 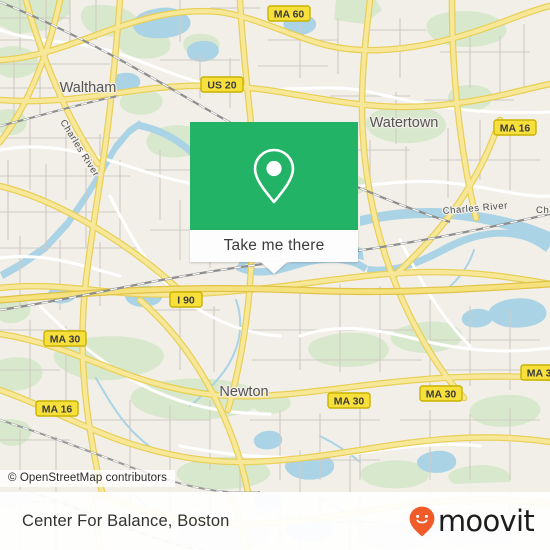 I want to click on svg-text: Waltham, so click(x=88, y=88).